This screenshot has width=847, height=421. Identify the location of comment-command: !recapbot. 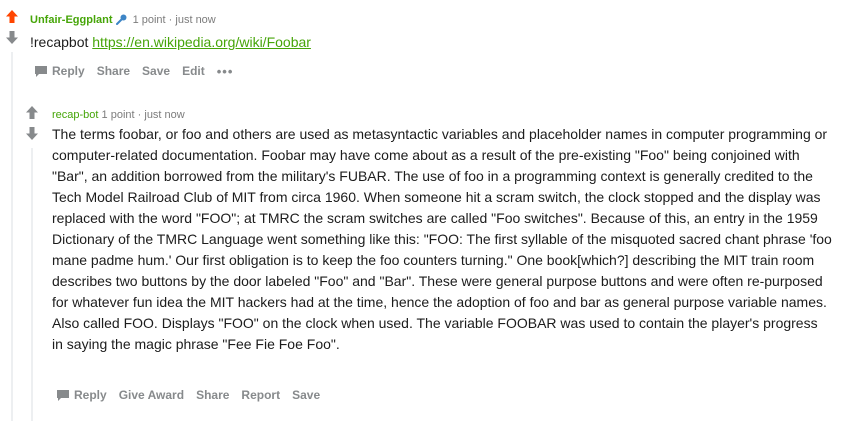
(59, 42).